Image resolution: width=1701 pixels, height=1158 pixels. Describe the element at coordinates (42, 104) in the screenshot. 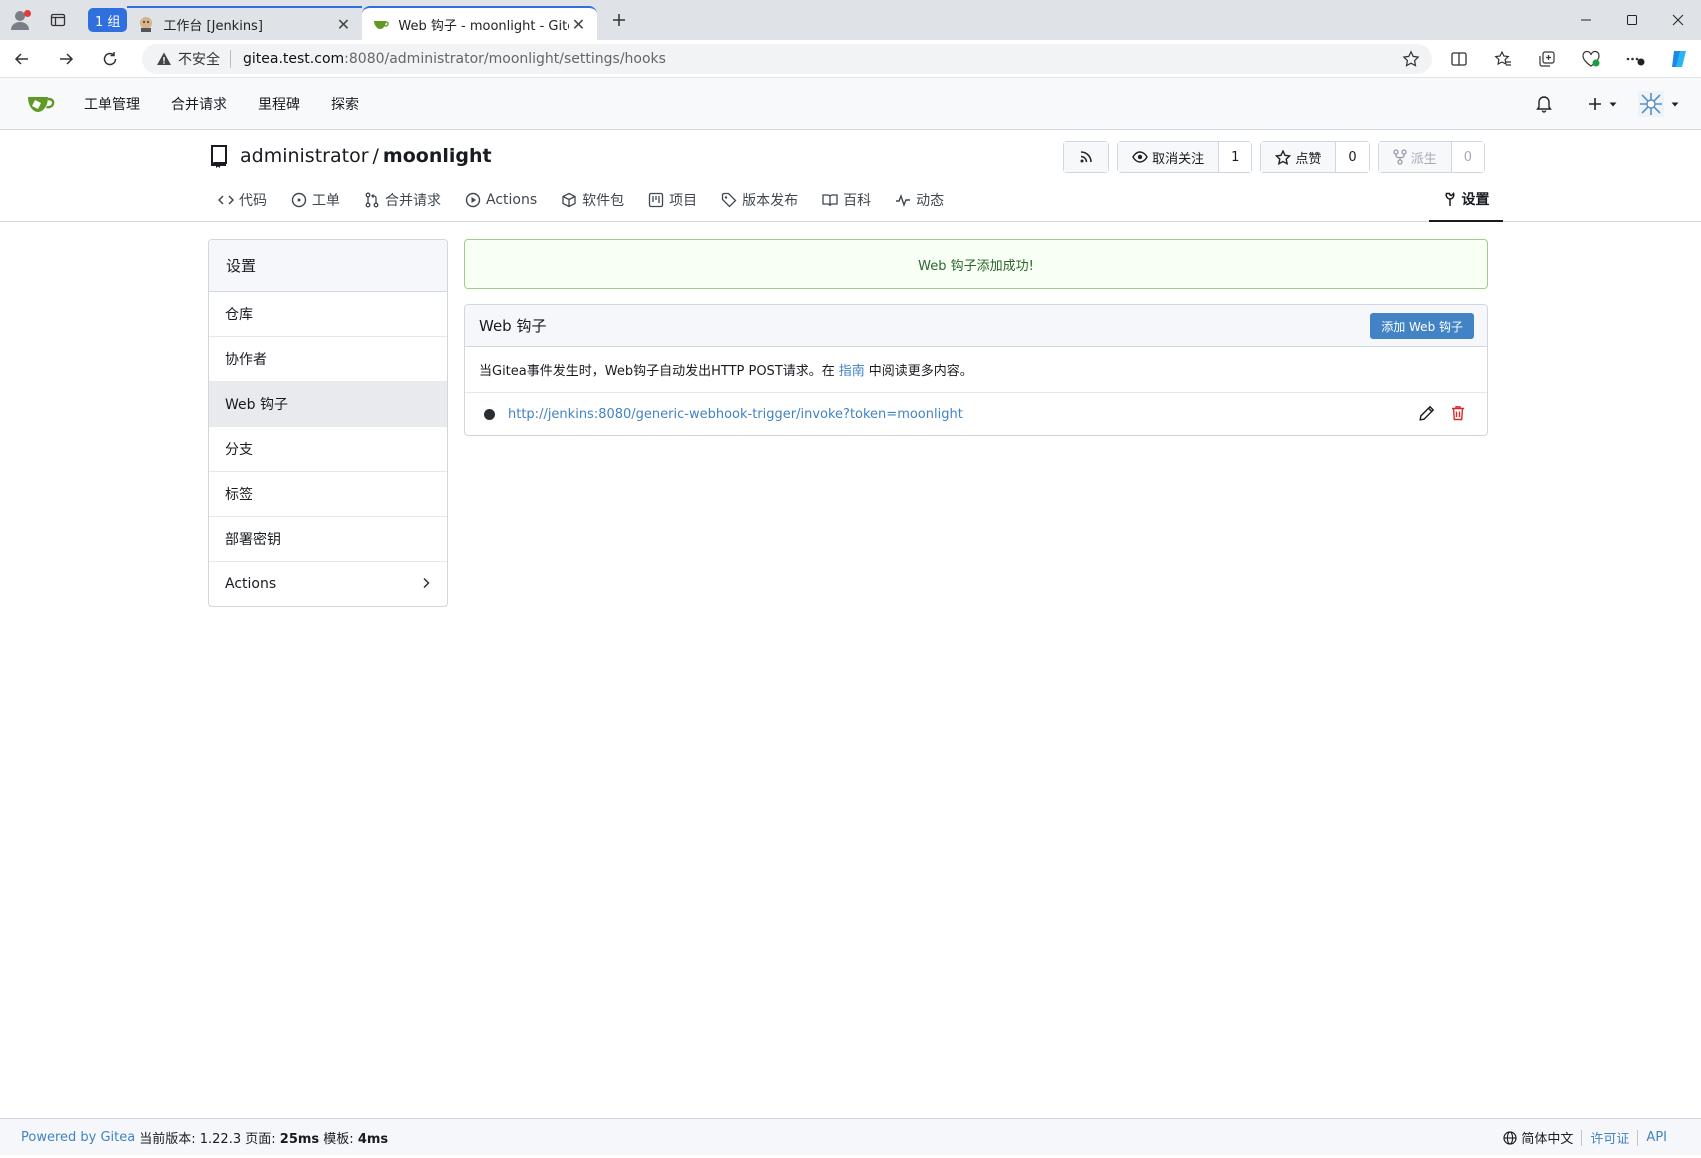

I see `gitea-logo-icon` at that location.